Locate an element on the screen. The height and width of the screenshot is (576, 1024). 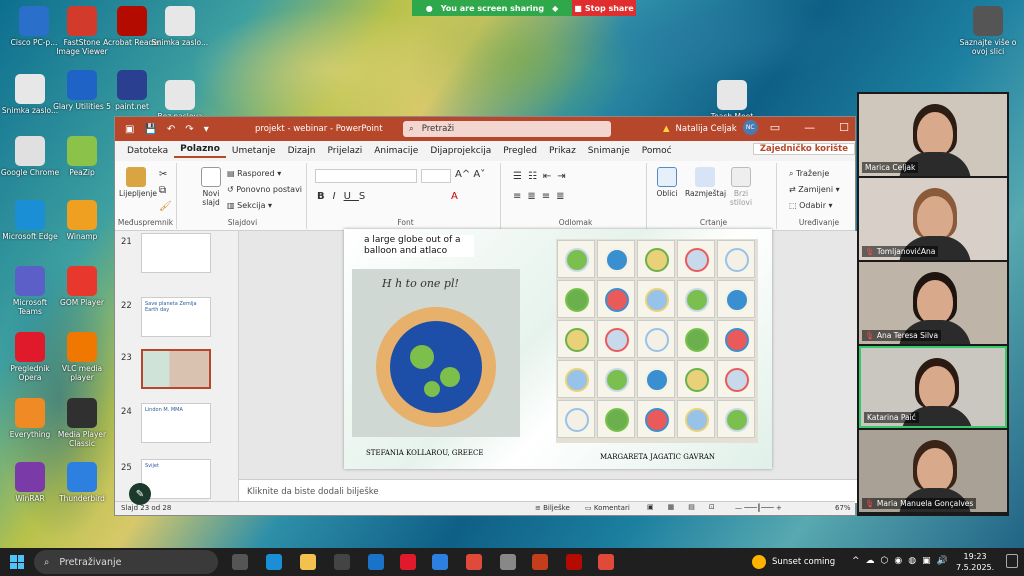
system-tray-icons: ^☁⬡◉◍▣🔊 is located at coordinates (903, 561).